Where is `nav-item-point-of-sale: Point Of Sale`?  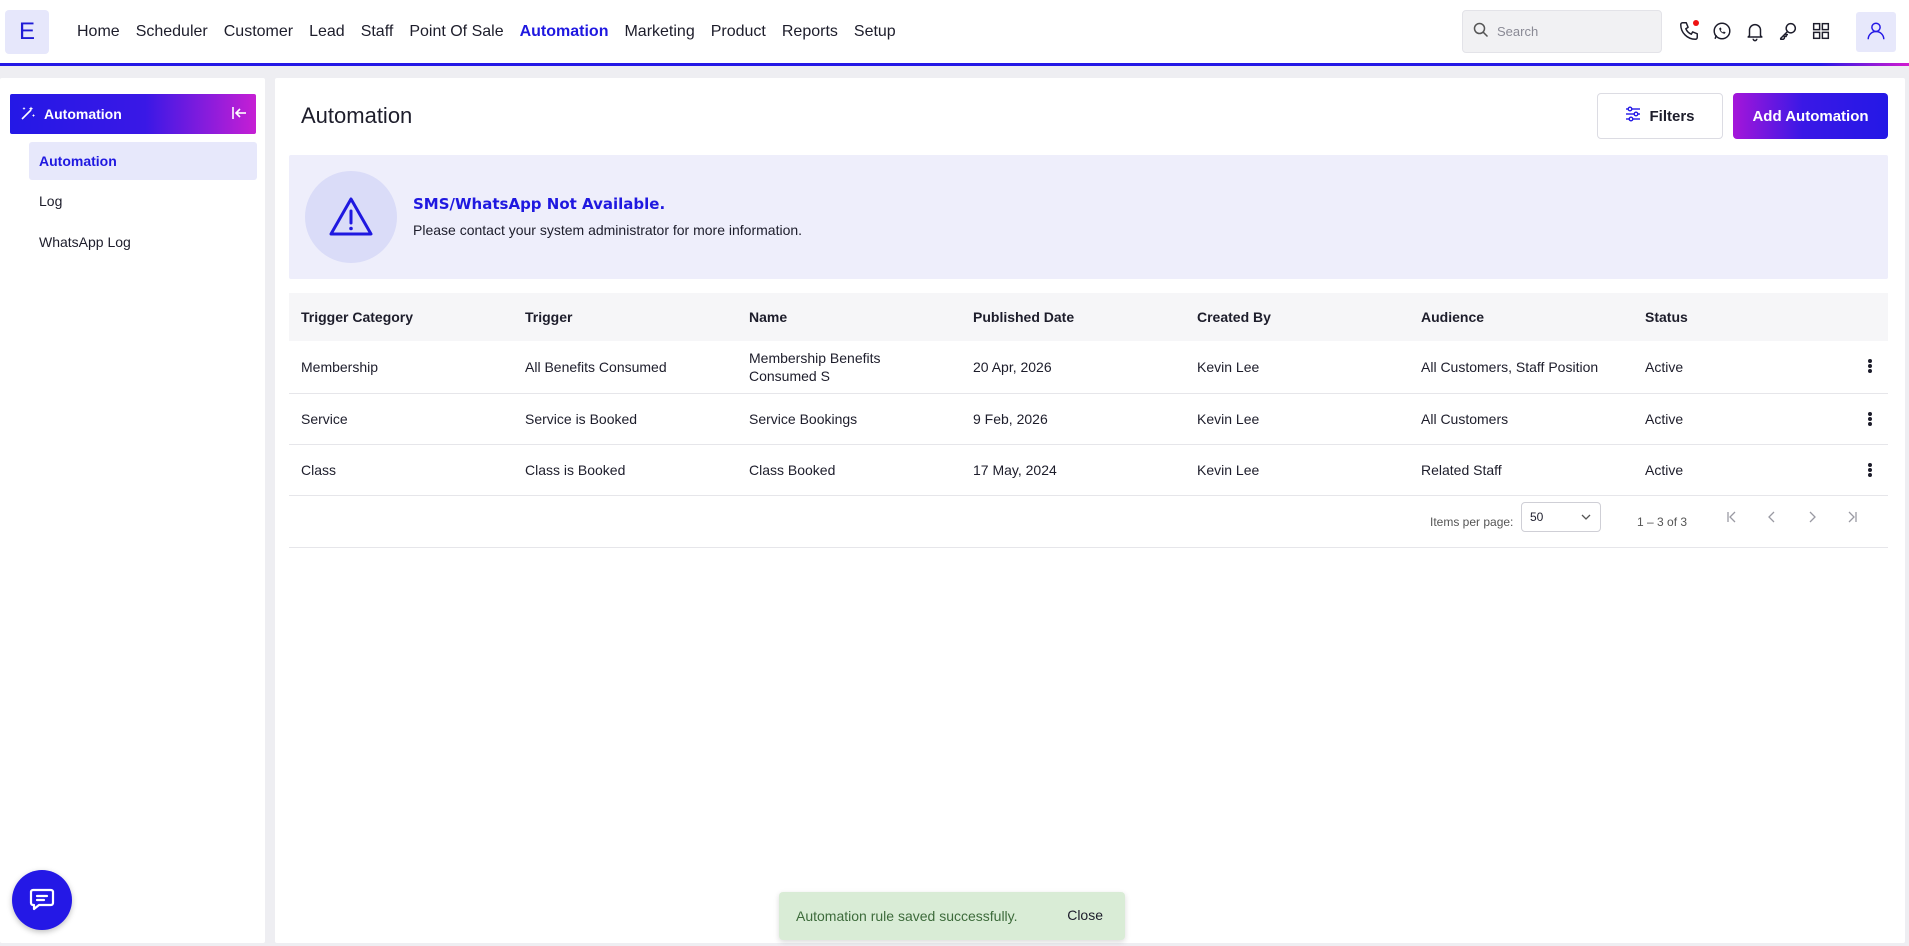 nav-item-point-of-sale: Point Of Sale is located at coordinates (456, 32).